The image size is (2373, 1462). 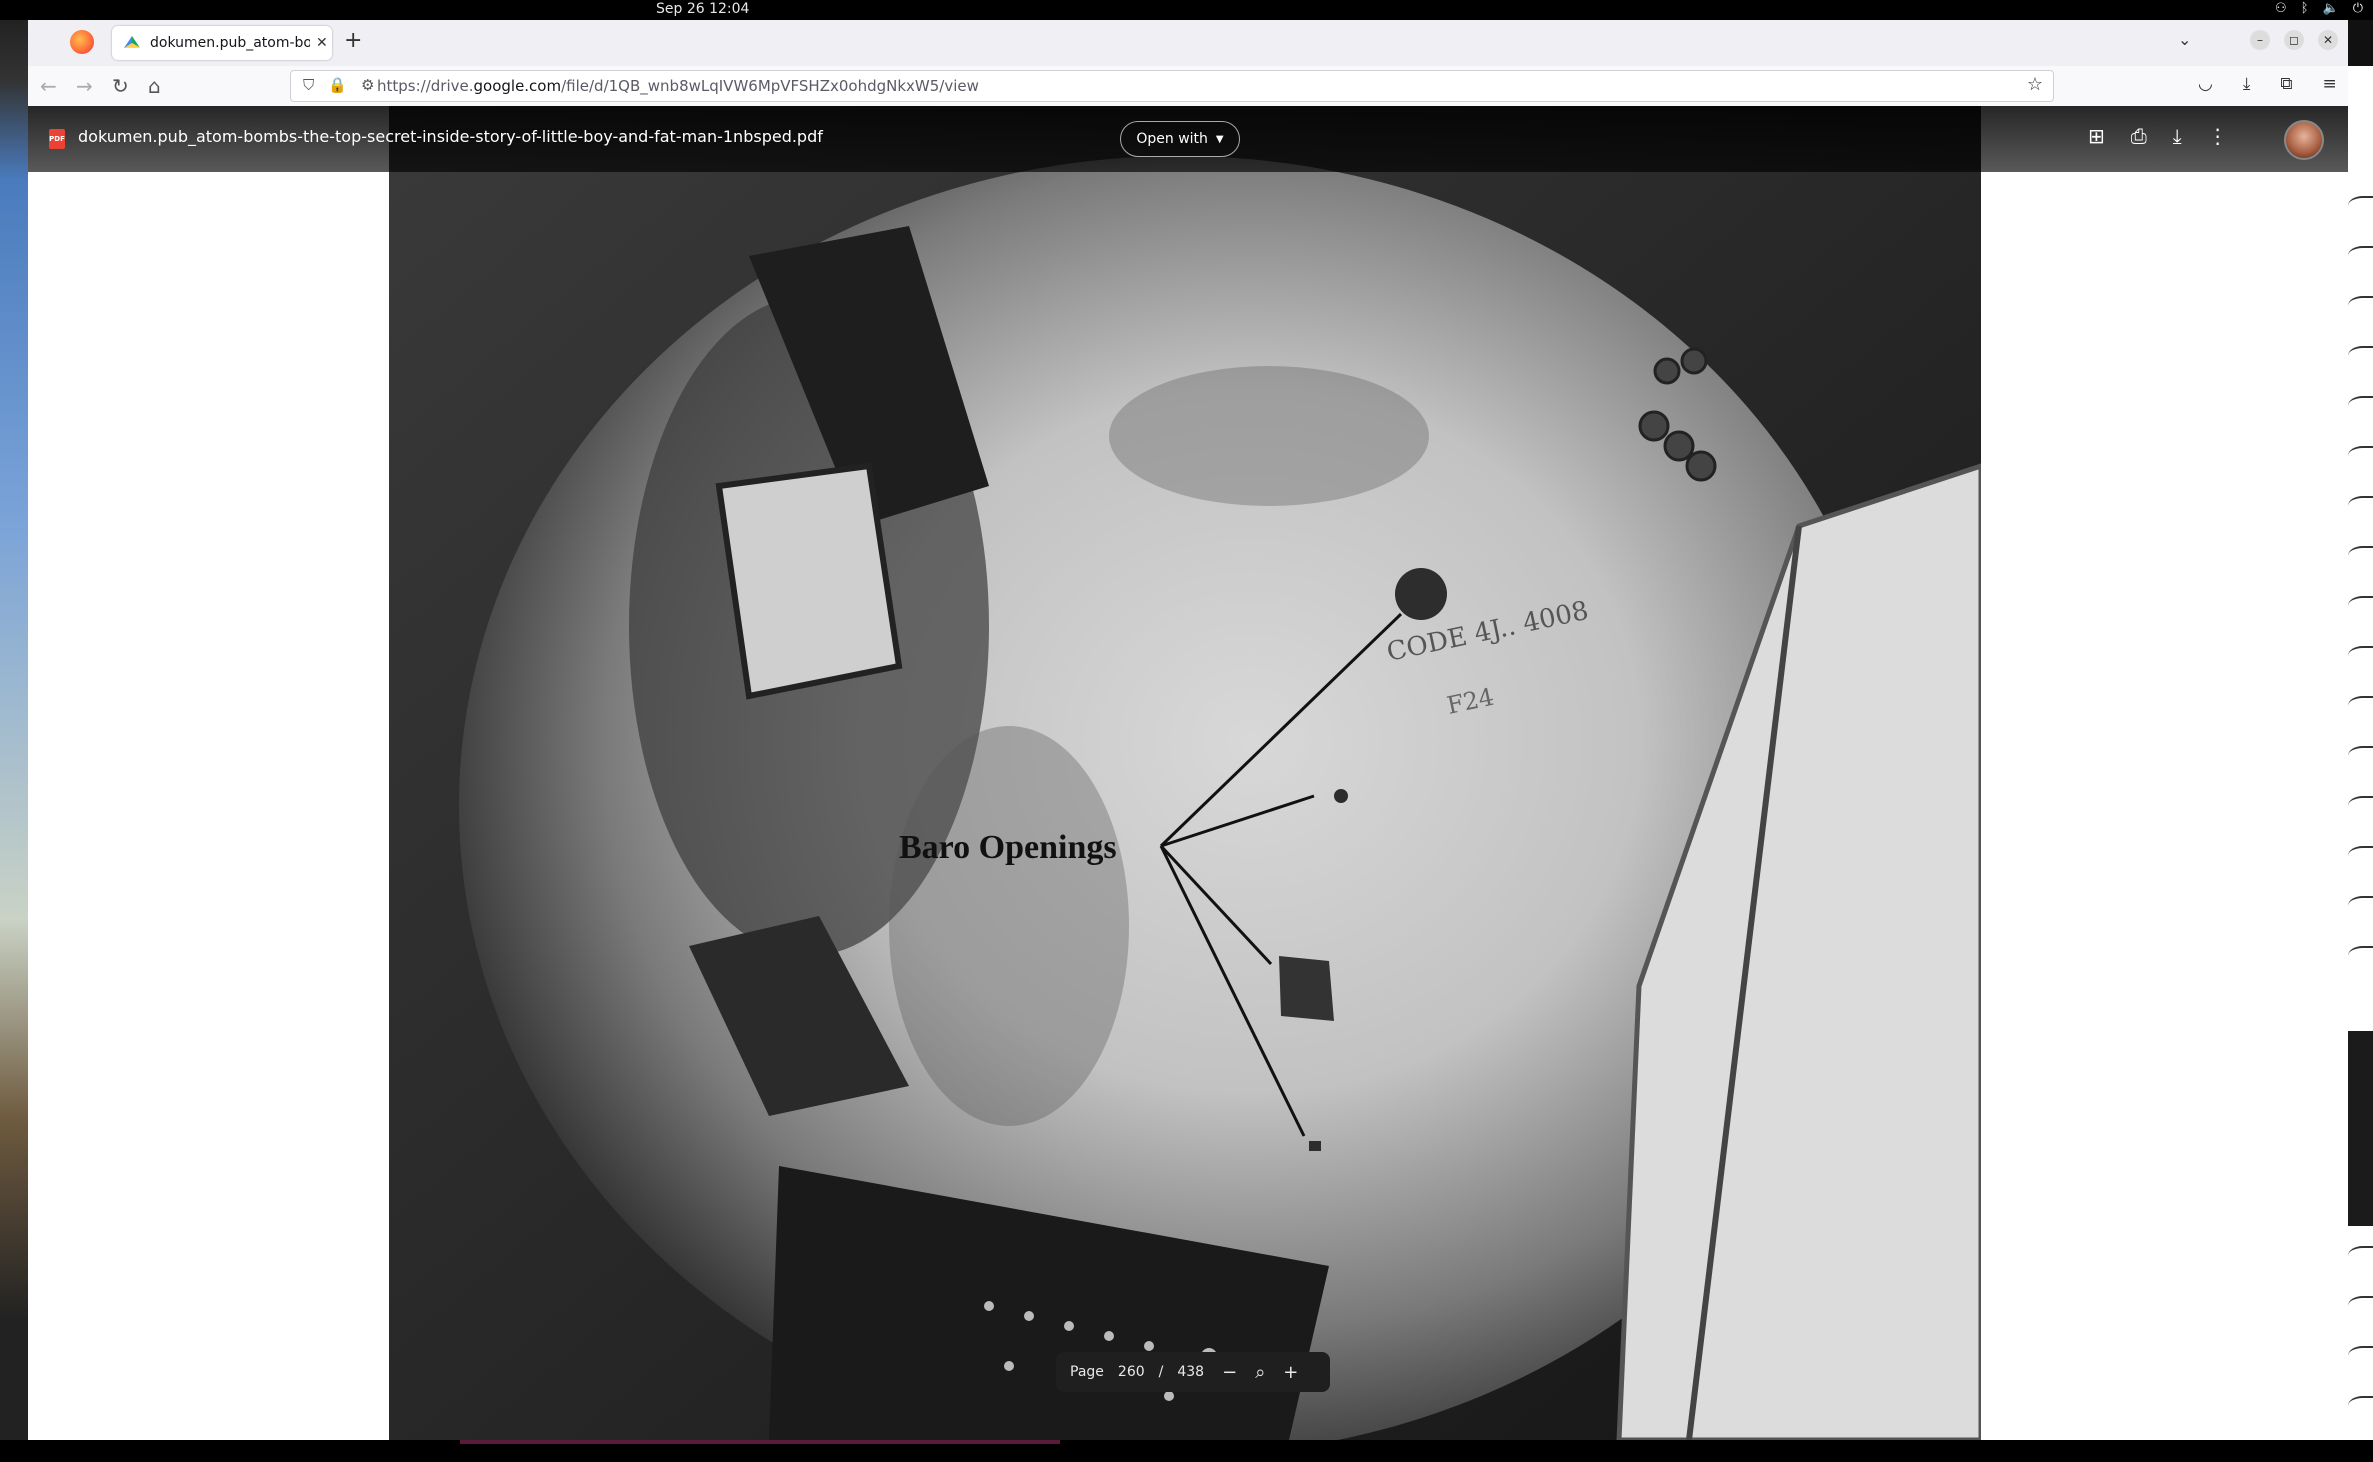 What do you see at coordinates (2205, 84) in the screenshot?
I see `pocket-icon: ◡` at bounding box center [2205, 84].